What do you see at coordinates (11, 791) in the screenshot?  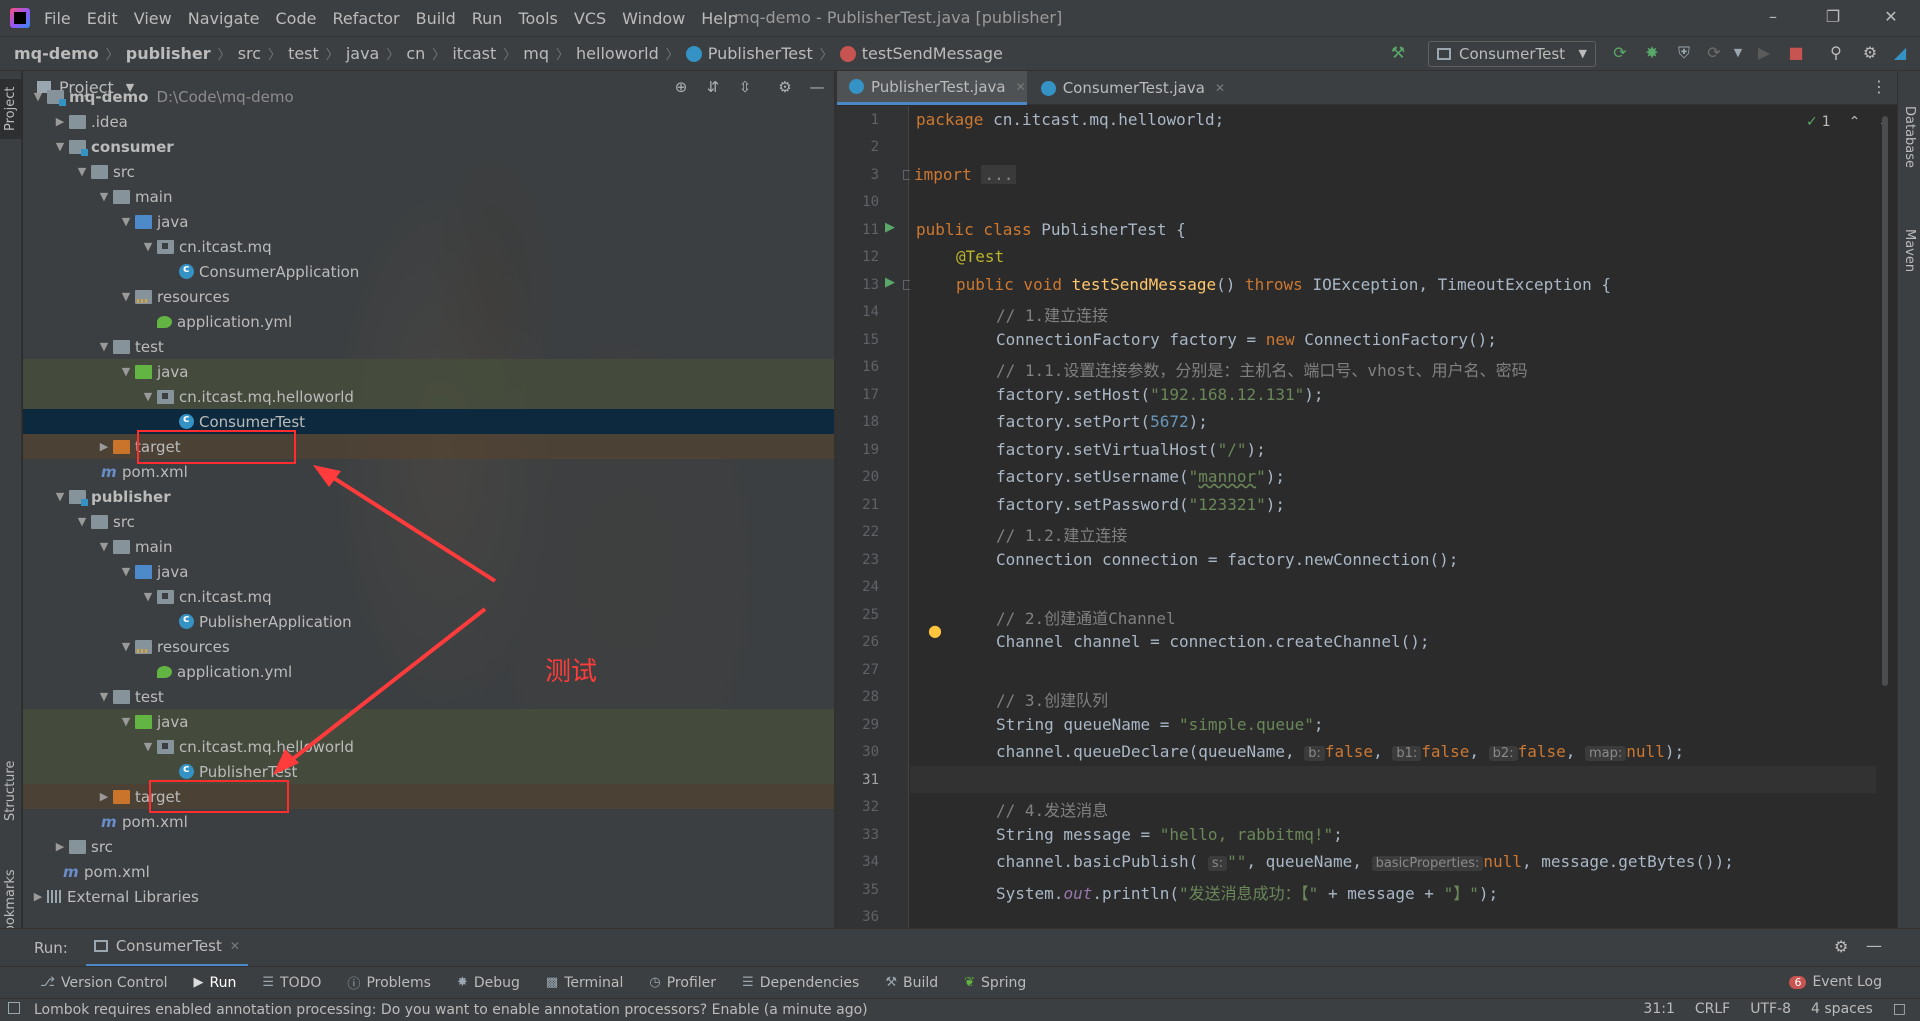 I see `tool-tab-structure: Structure` at bounding box center [11, 791].